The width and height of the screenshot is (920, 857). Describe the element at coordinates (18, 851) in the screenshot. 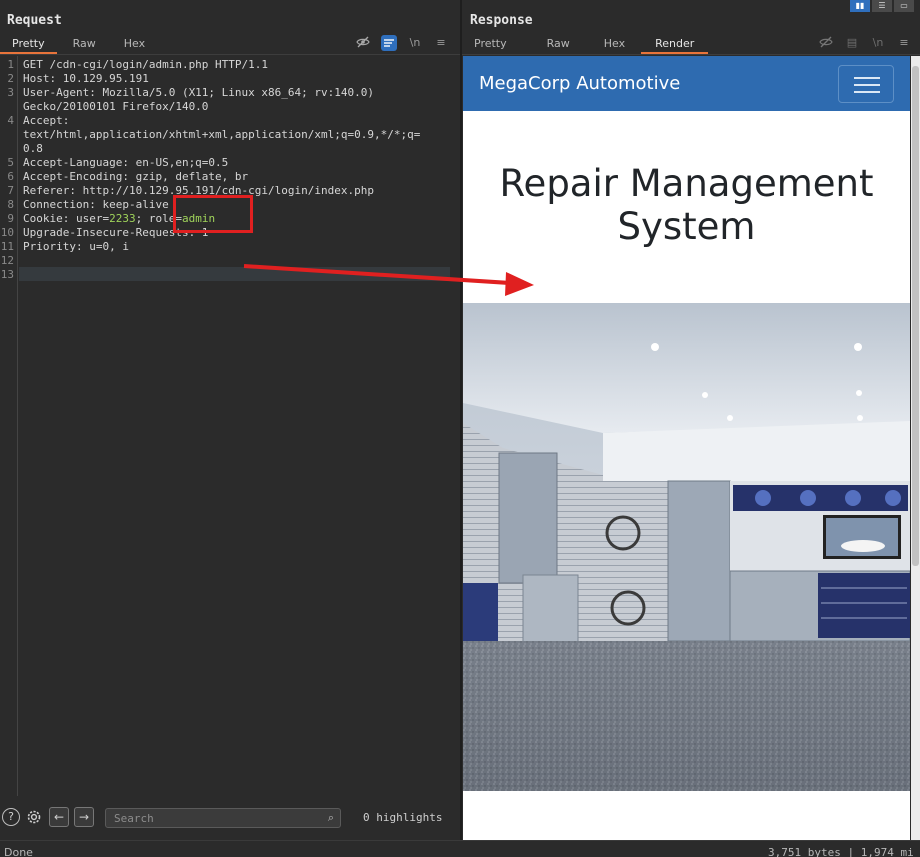

I see `status-text: Done` at that location.